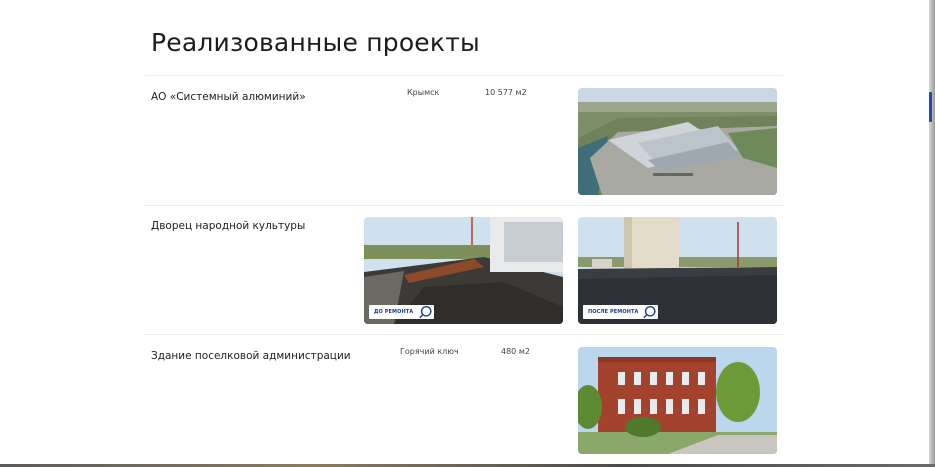  I want to click on before-photo: ДО РЕМОНТА, so click(463, 270).